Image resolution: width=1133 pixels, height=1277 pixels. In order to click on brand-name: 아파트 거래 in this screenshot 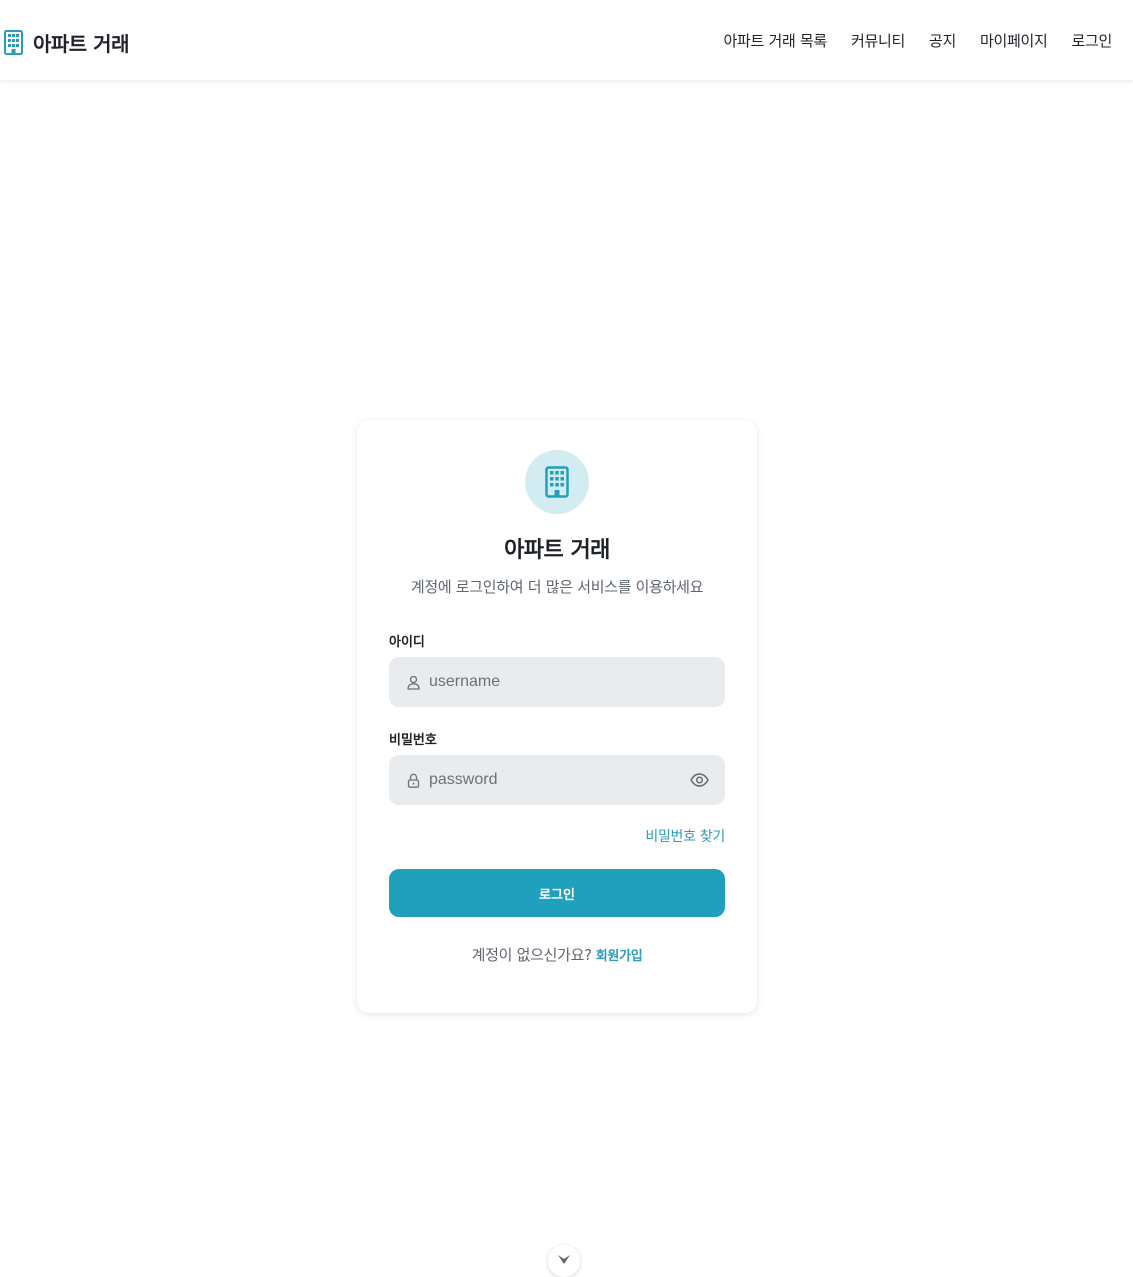, I will do `click(81, 42)`.